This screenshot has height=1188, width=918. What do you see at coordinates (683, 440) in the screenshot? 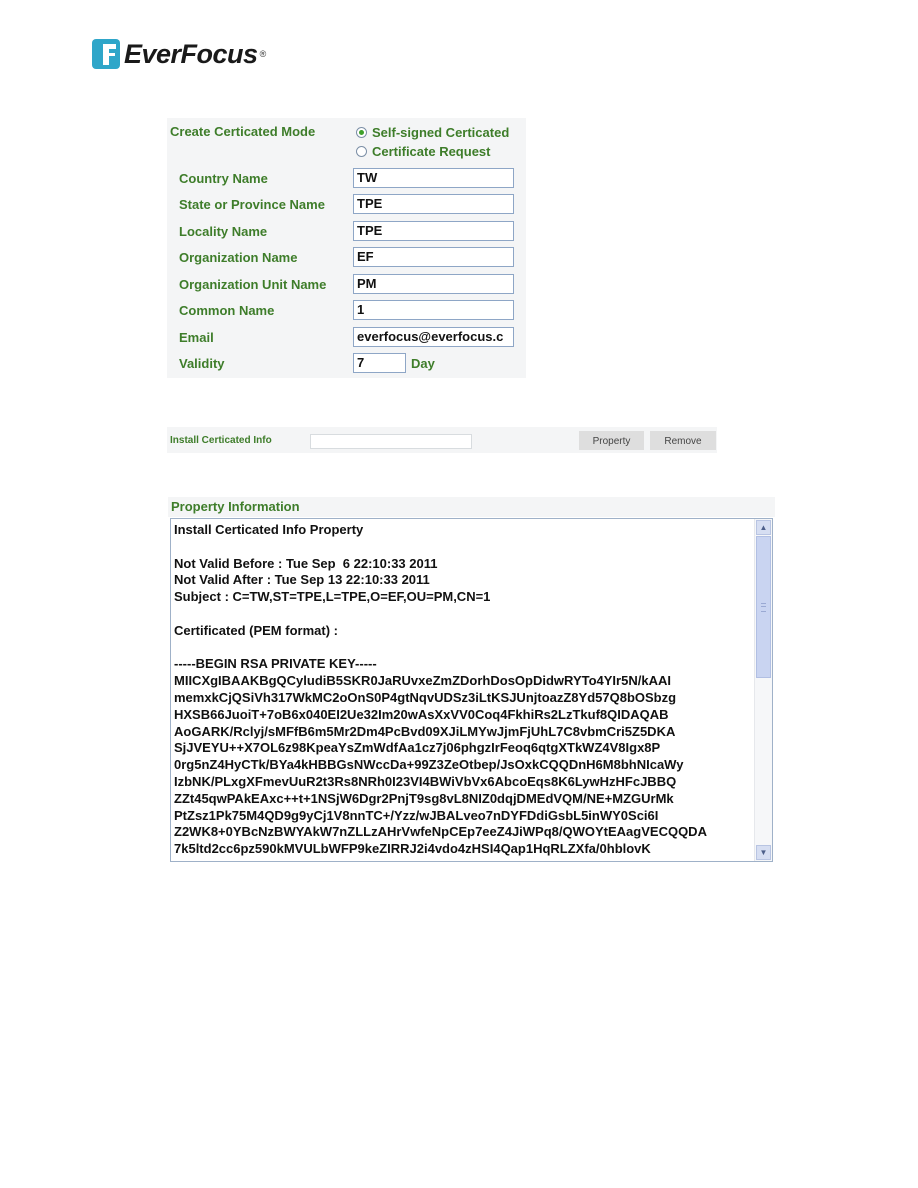
I see `remove-button: Remove` at bounding box center [683, 440].